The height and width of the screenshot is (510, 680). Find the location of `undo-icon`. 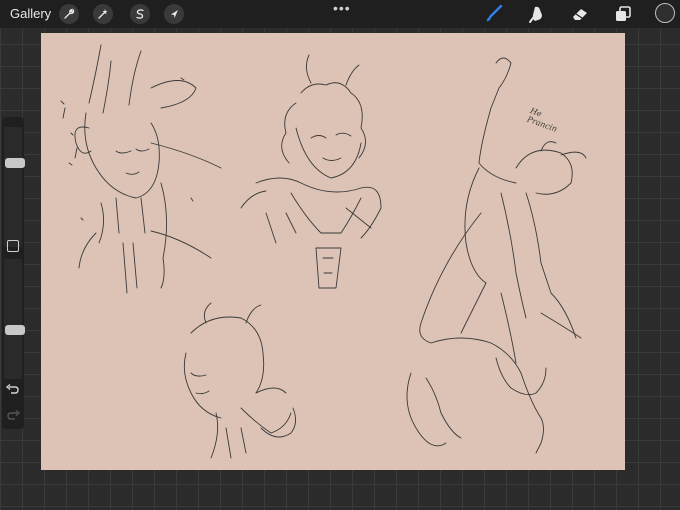

undo-icon is located at coordinates (12, 388).